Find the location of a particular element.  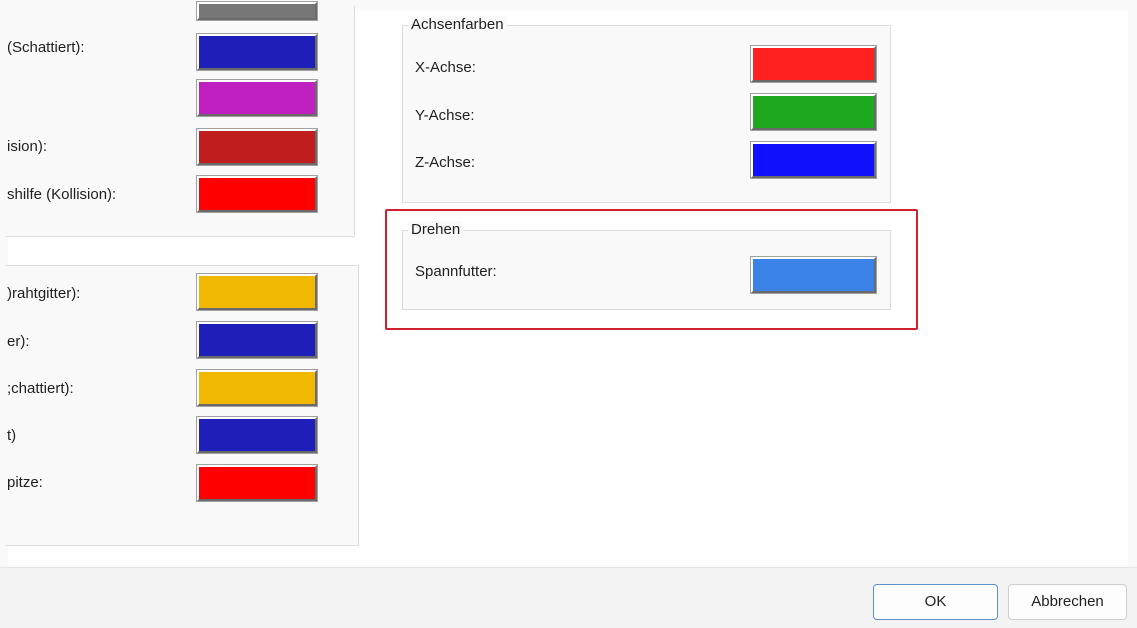

left-top-row-2-swatch is located at coordinates (257, 98).